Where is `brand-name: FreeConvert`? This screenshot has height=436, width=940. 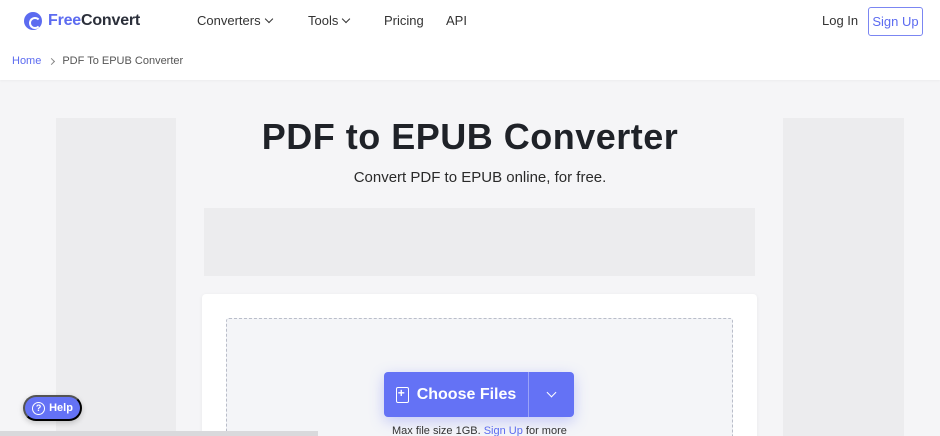
brand-name: FreeConvert is located at coordinates (94, 20).